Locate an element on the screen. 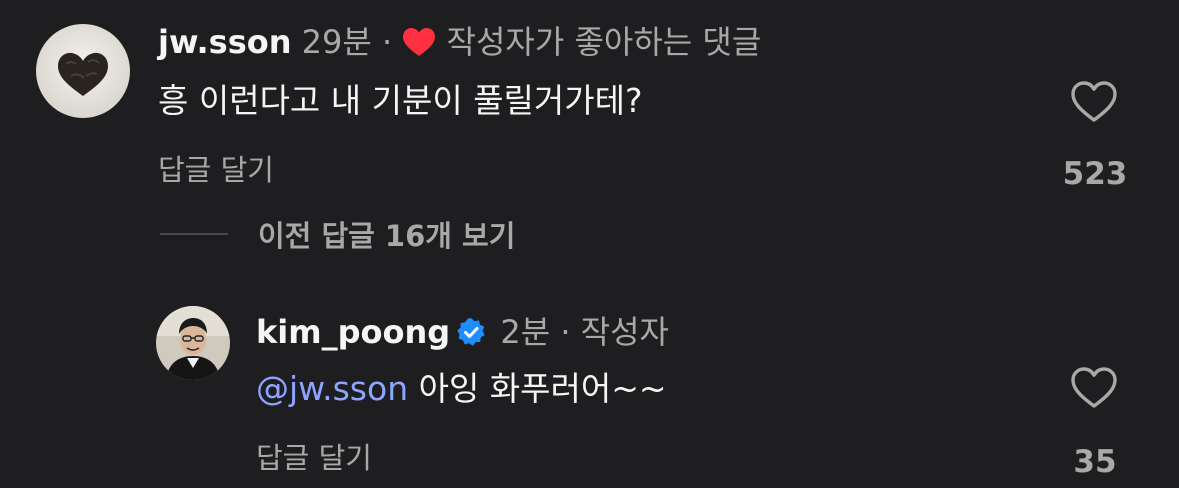 Image resolution: width=1179 pixels, height=488 pixels. like-count: 523 is located at coordinates (1095, 174).